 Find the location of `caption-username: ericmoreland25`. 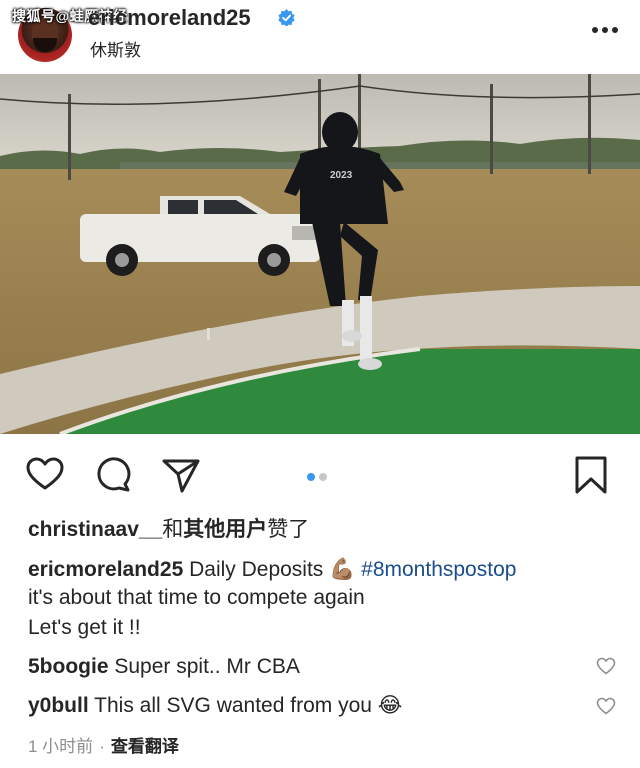

caption-username: ericmoreland25 is located at coordinates (105, 569).